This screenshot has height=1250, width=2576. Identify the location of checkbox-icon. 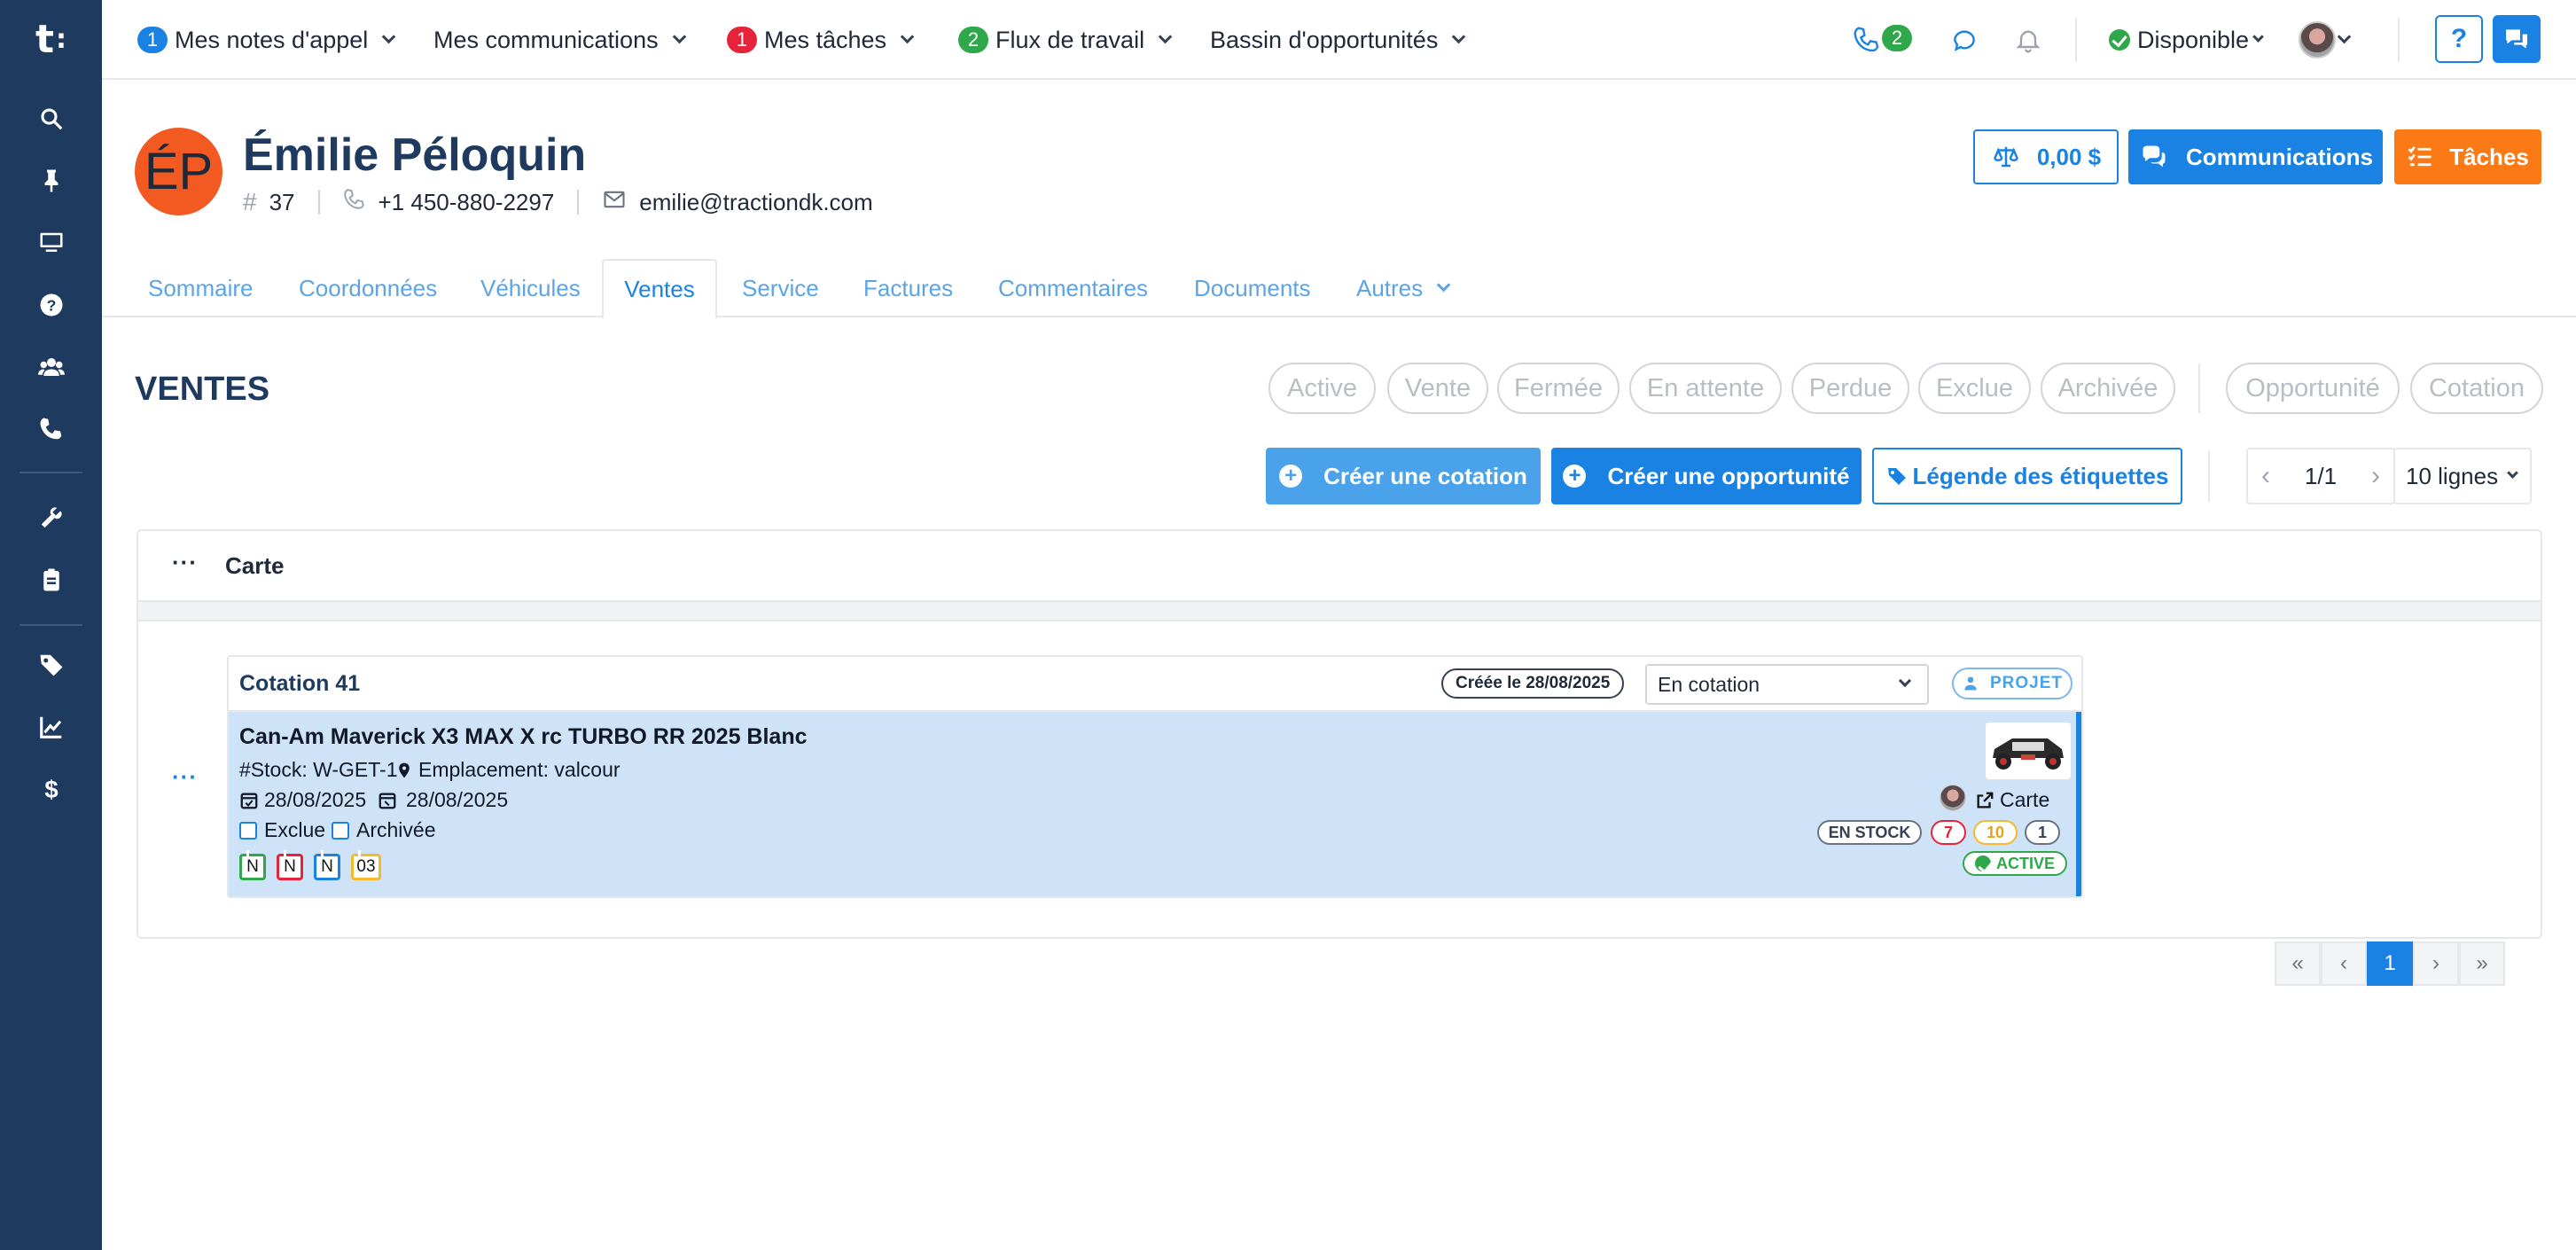
(248, 830).